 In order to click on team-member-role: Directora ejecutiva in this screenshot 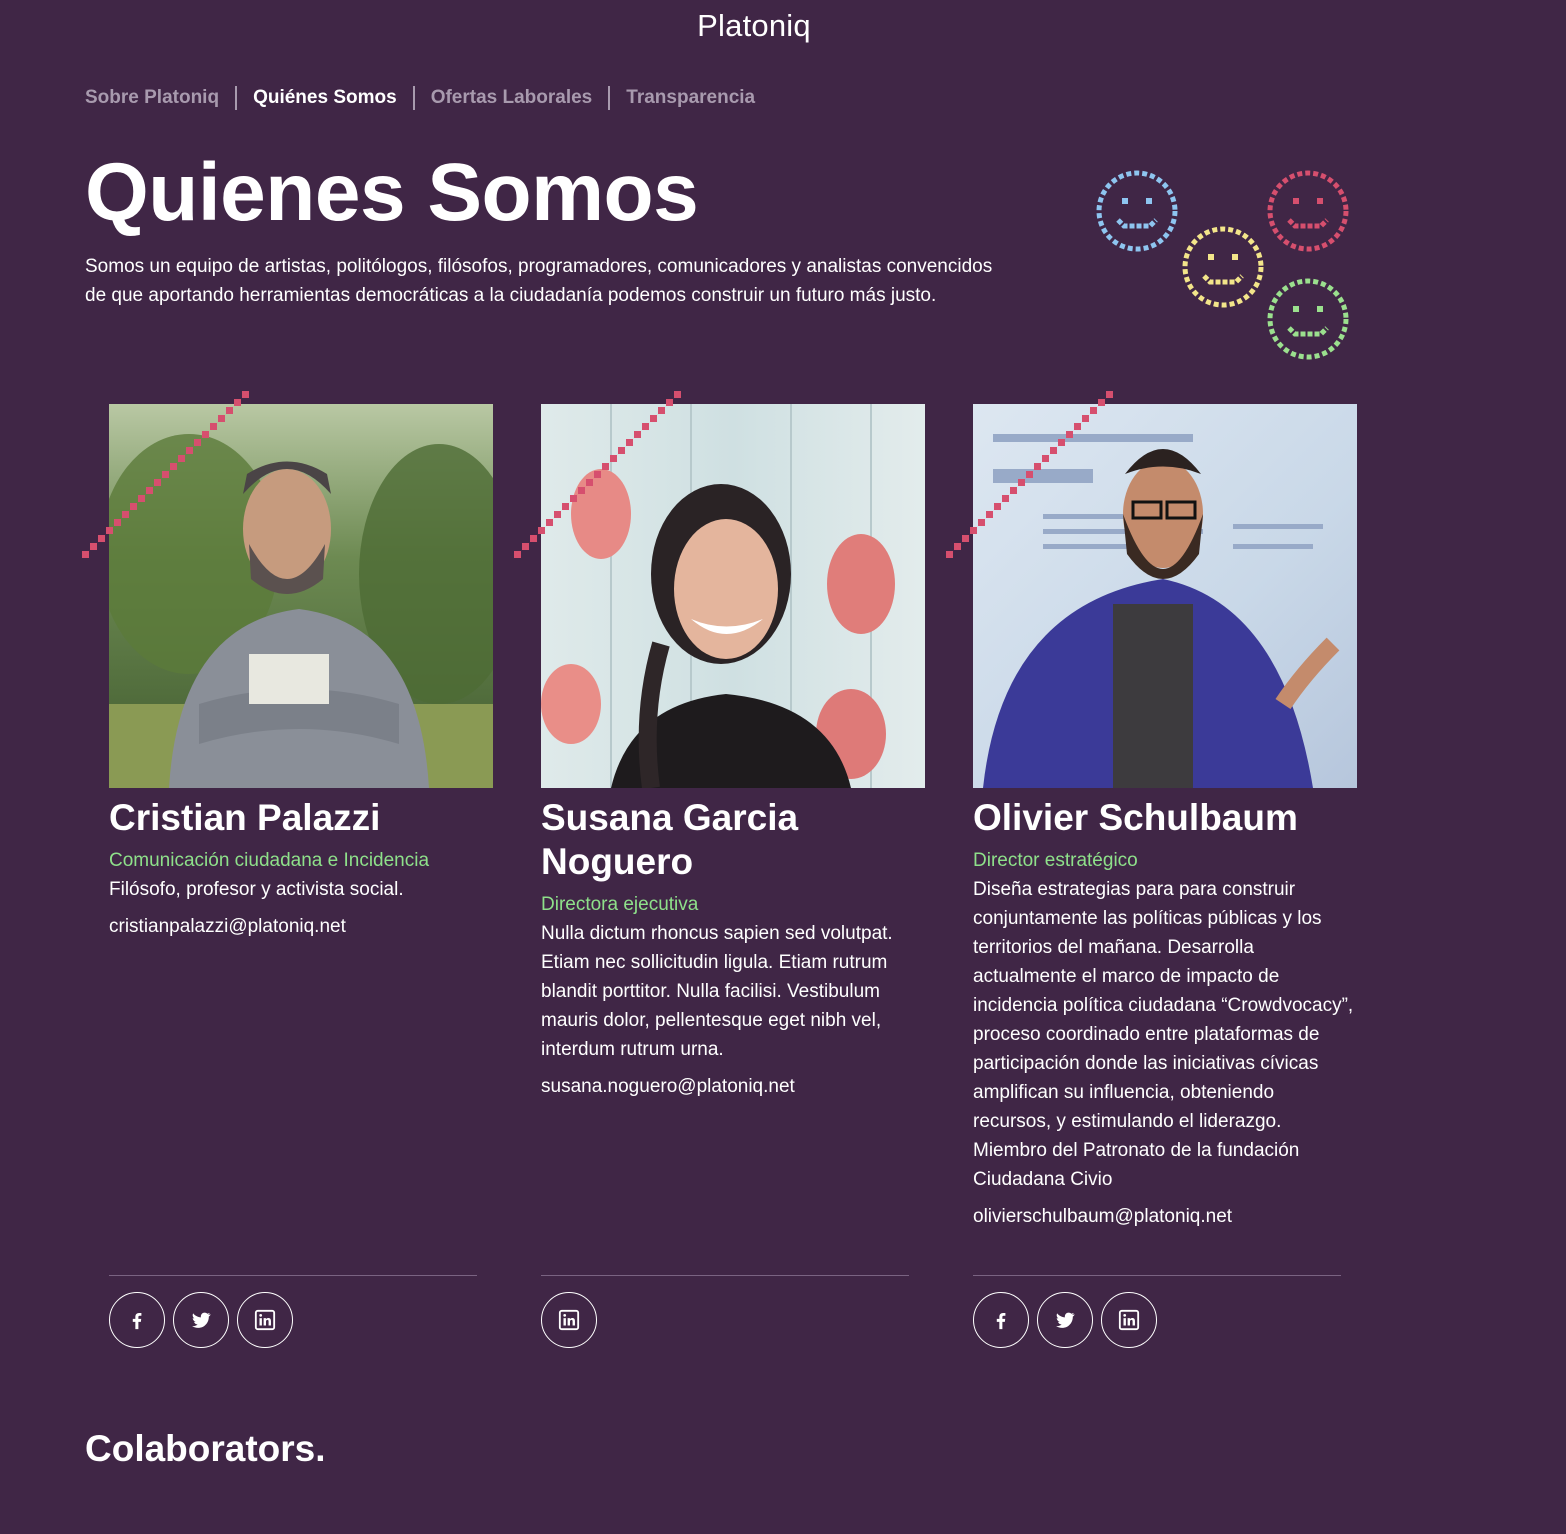, I will do `click(620, 904)`.